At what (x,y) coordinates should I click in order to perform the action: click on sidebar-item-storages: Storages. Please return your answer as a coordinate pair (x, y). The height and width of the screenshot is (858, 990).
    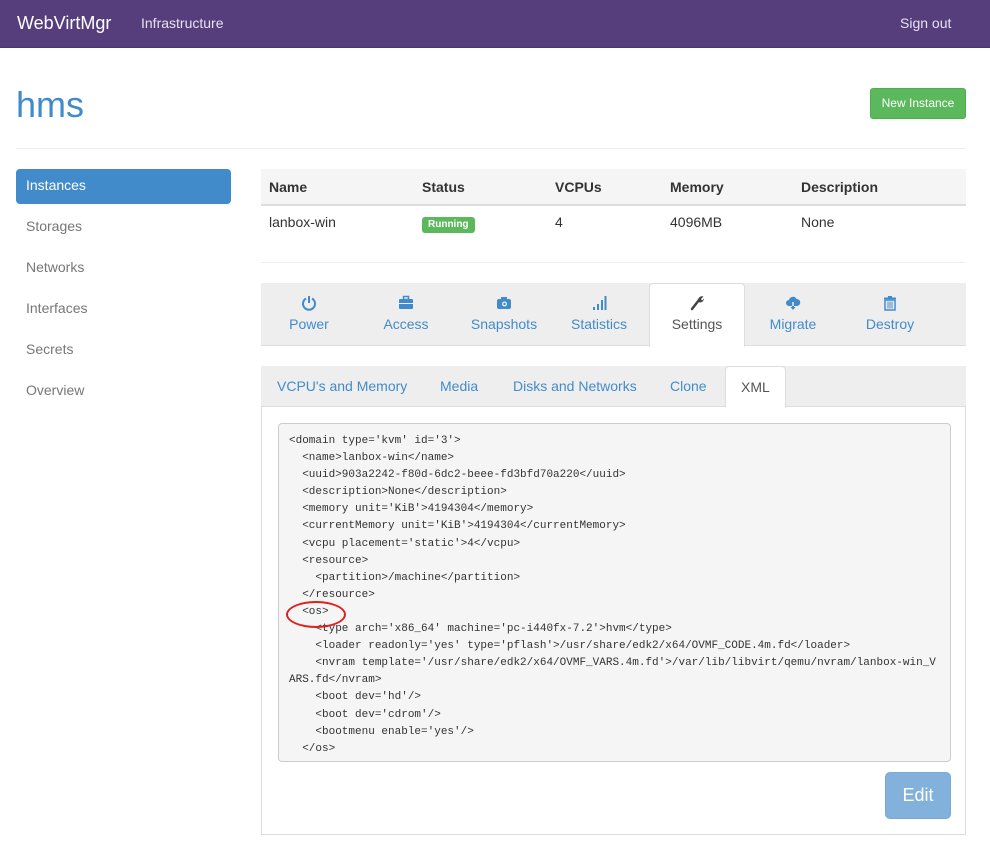
    Looking at the image, I should click on (123, 227).